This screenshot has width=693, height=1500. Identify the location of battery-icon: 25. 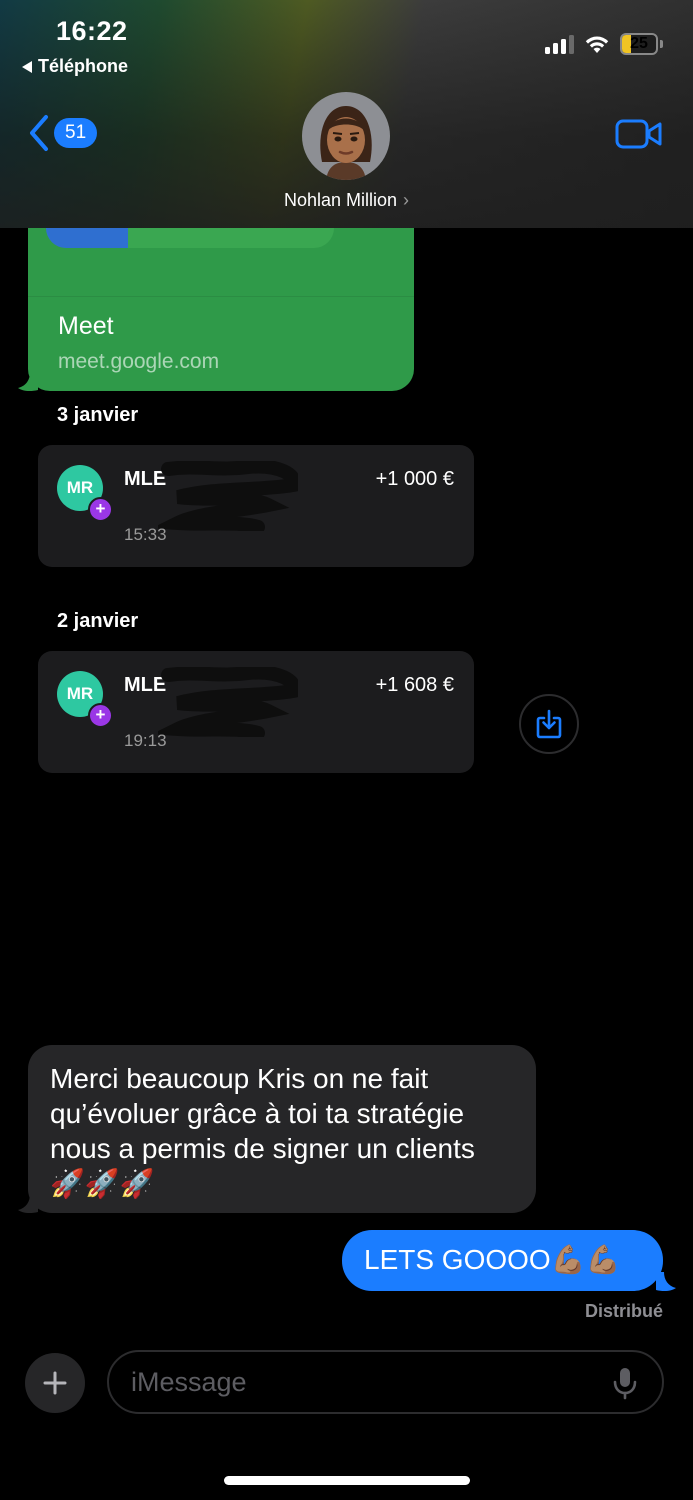
(641, 44).